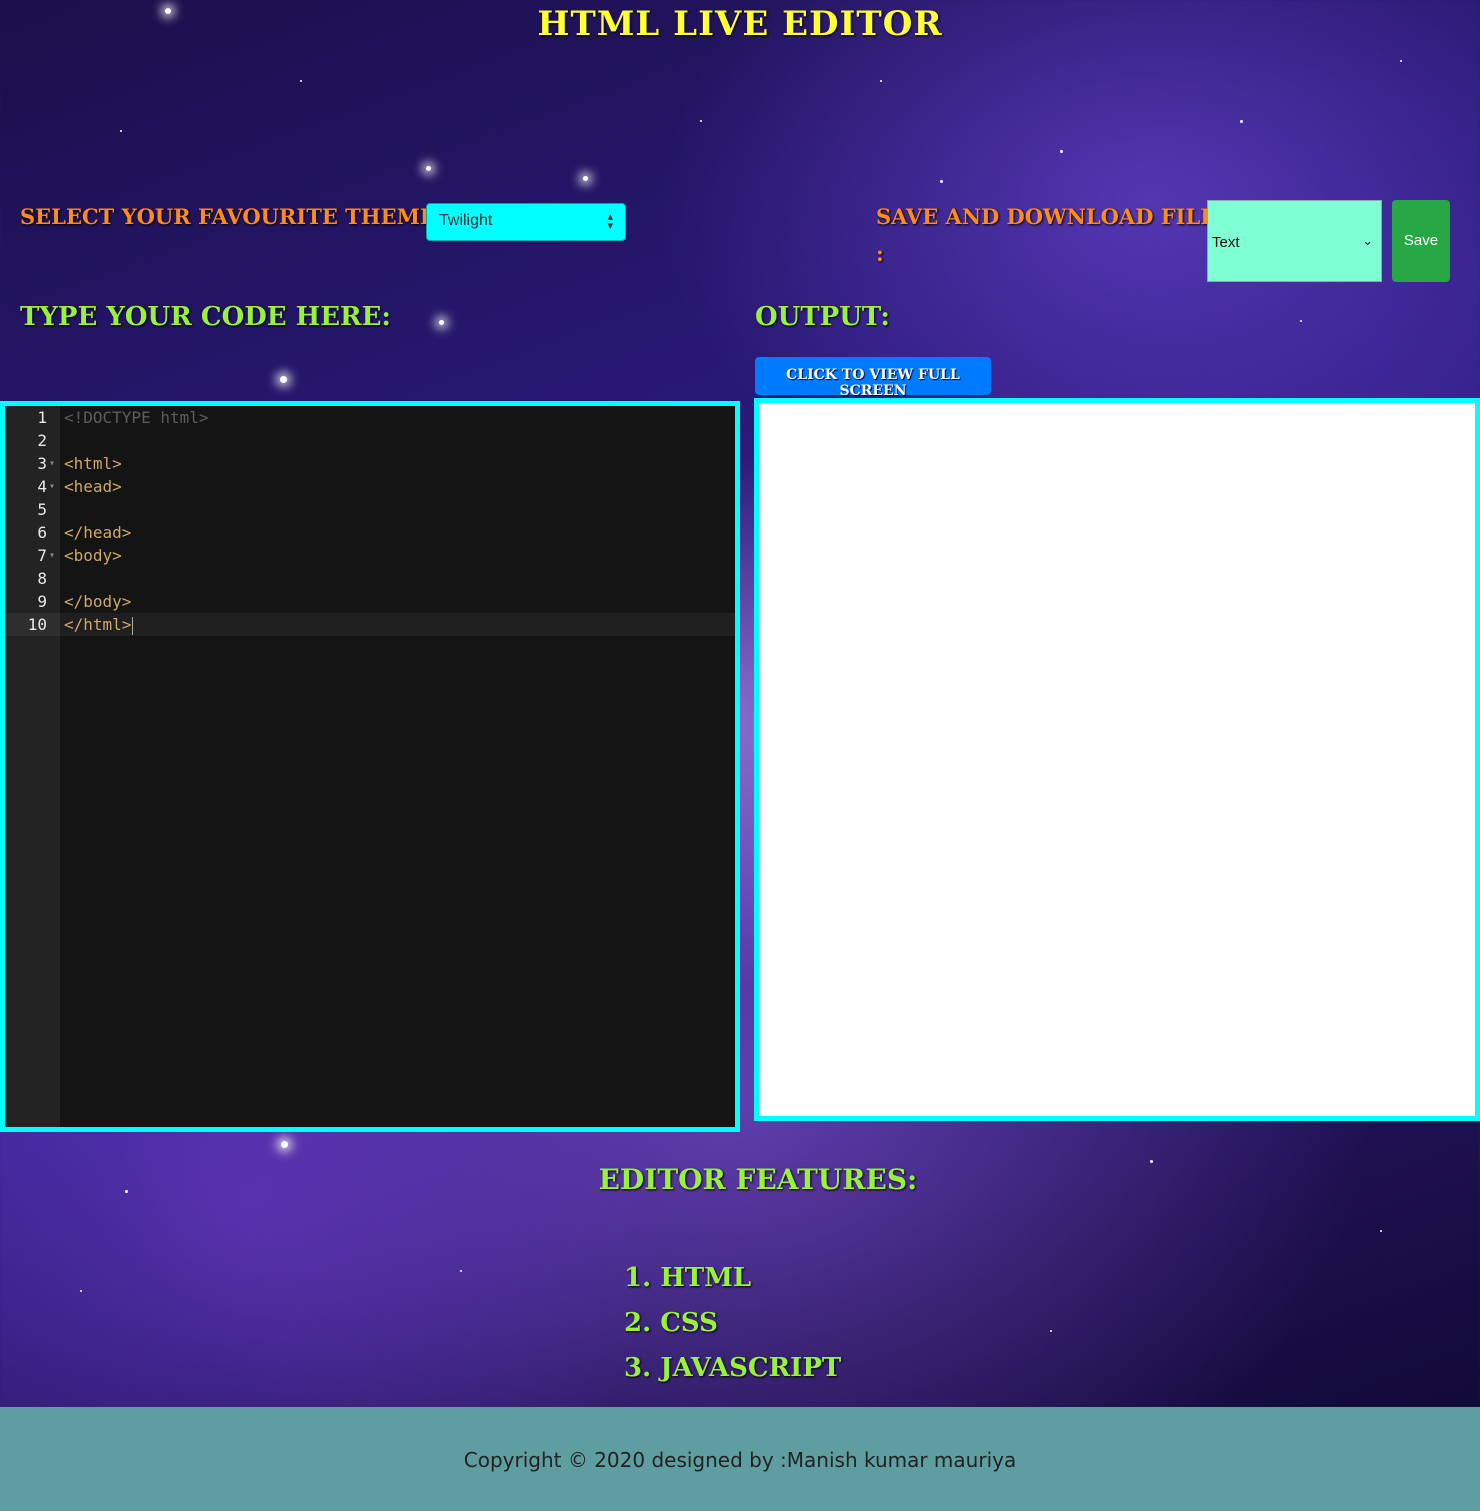 The image size is (1480, 1511). Describe the element at coordinates (370, 440) in the screenshot. I see `code-line: 2` at that location.